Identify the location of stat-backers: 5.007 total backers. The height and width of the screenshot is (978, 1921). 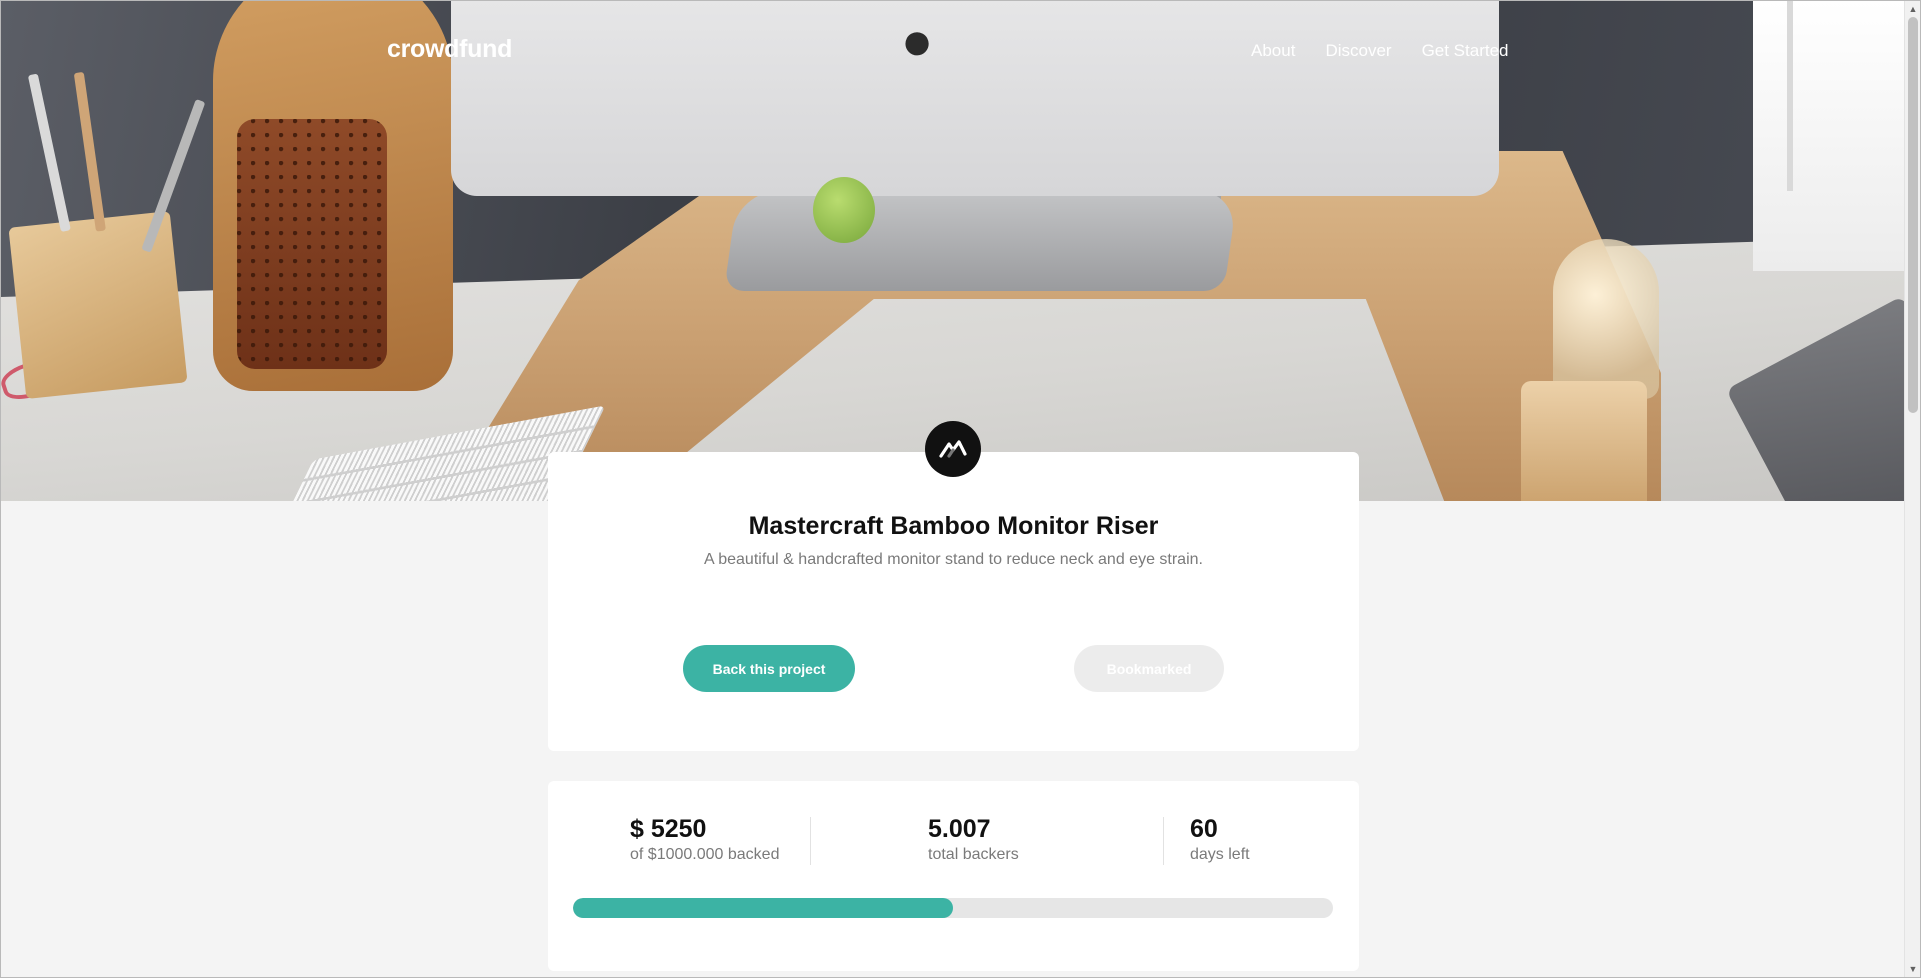
(973, 839).